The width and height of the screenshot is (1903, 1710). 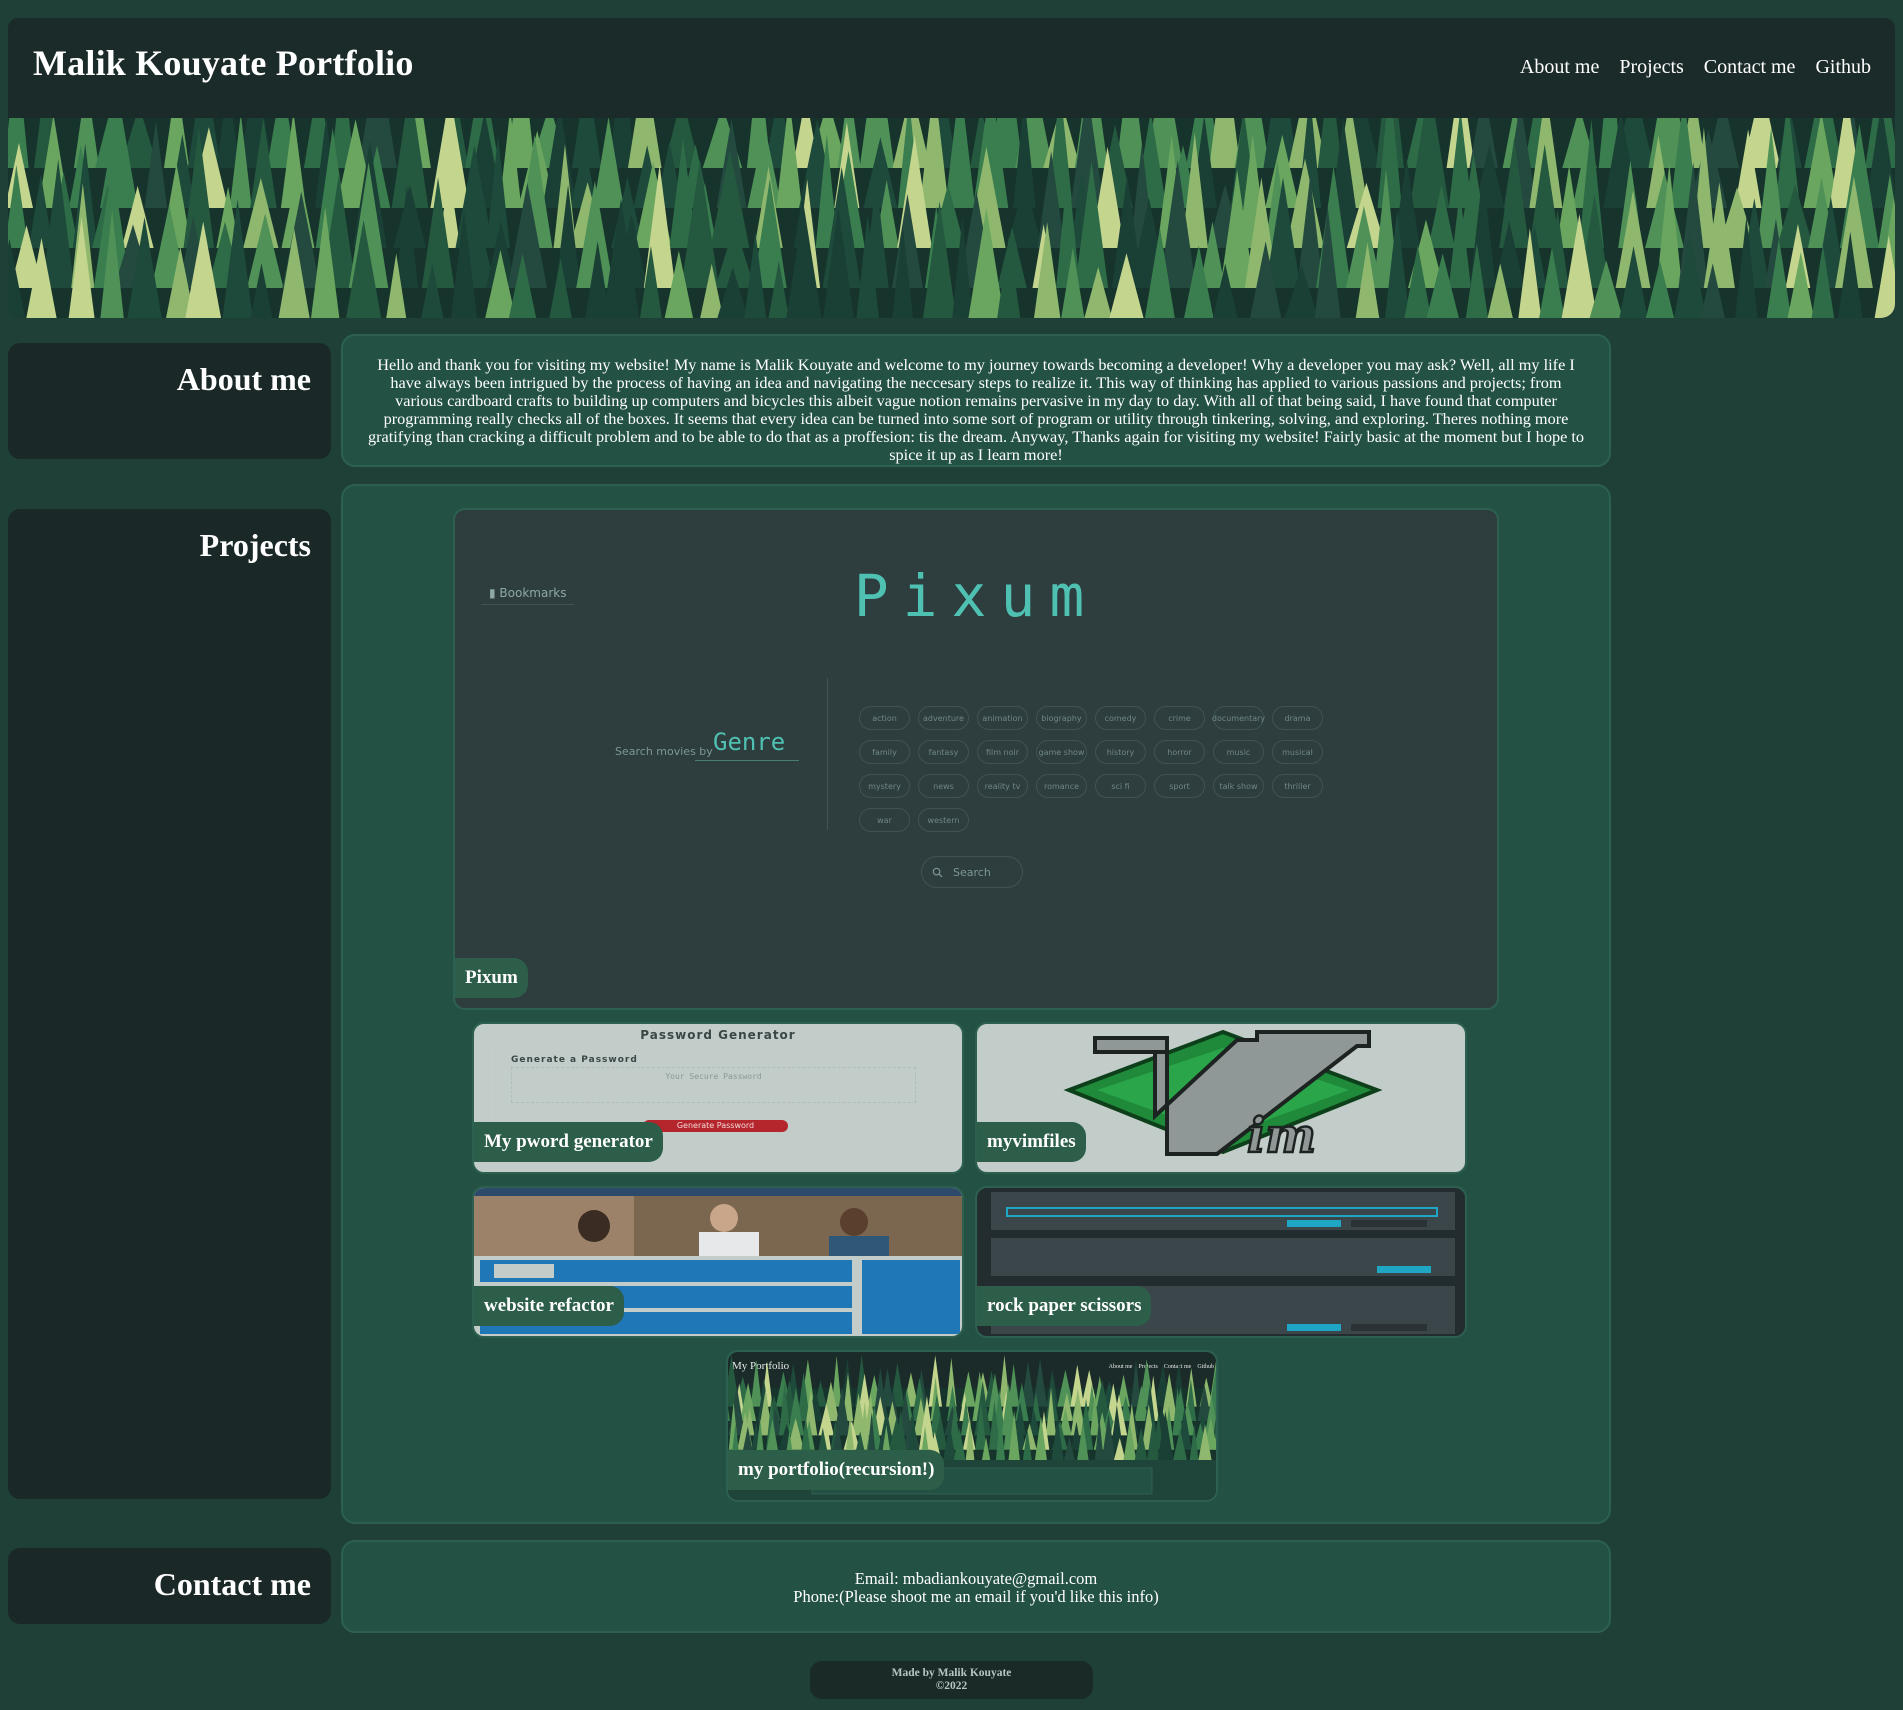 I want to click on contact-heading: Contact me, so click(x=232, y=1584).